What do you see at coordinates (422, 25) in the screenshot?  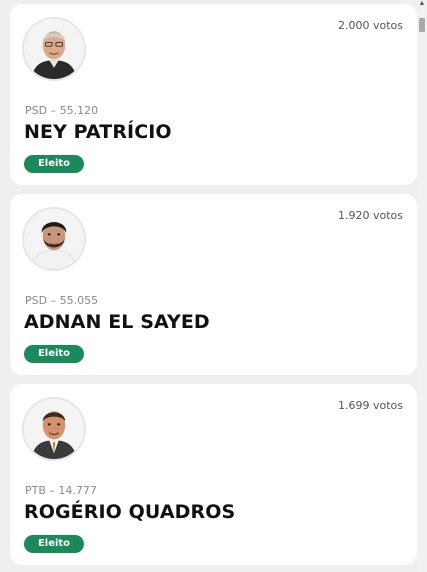 I see `scroll-thumb` at bounding box center [422, 25].